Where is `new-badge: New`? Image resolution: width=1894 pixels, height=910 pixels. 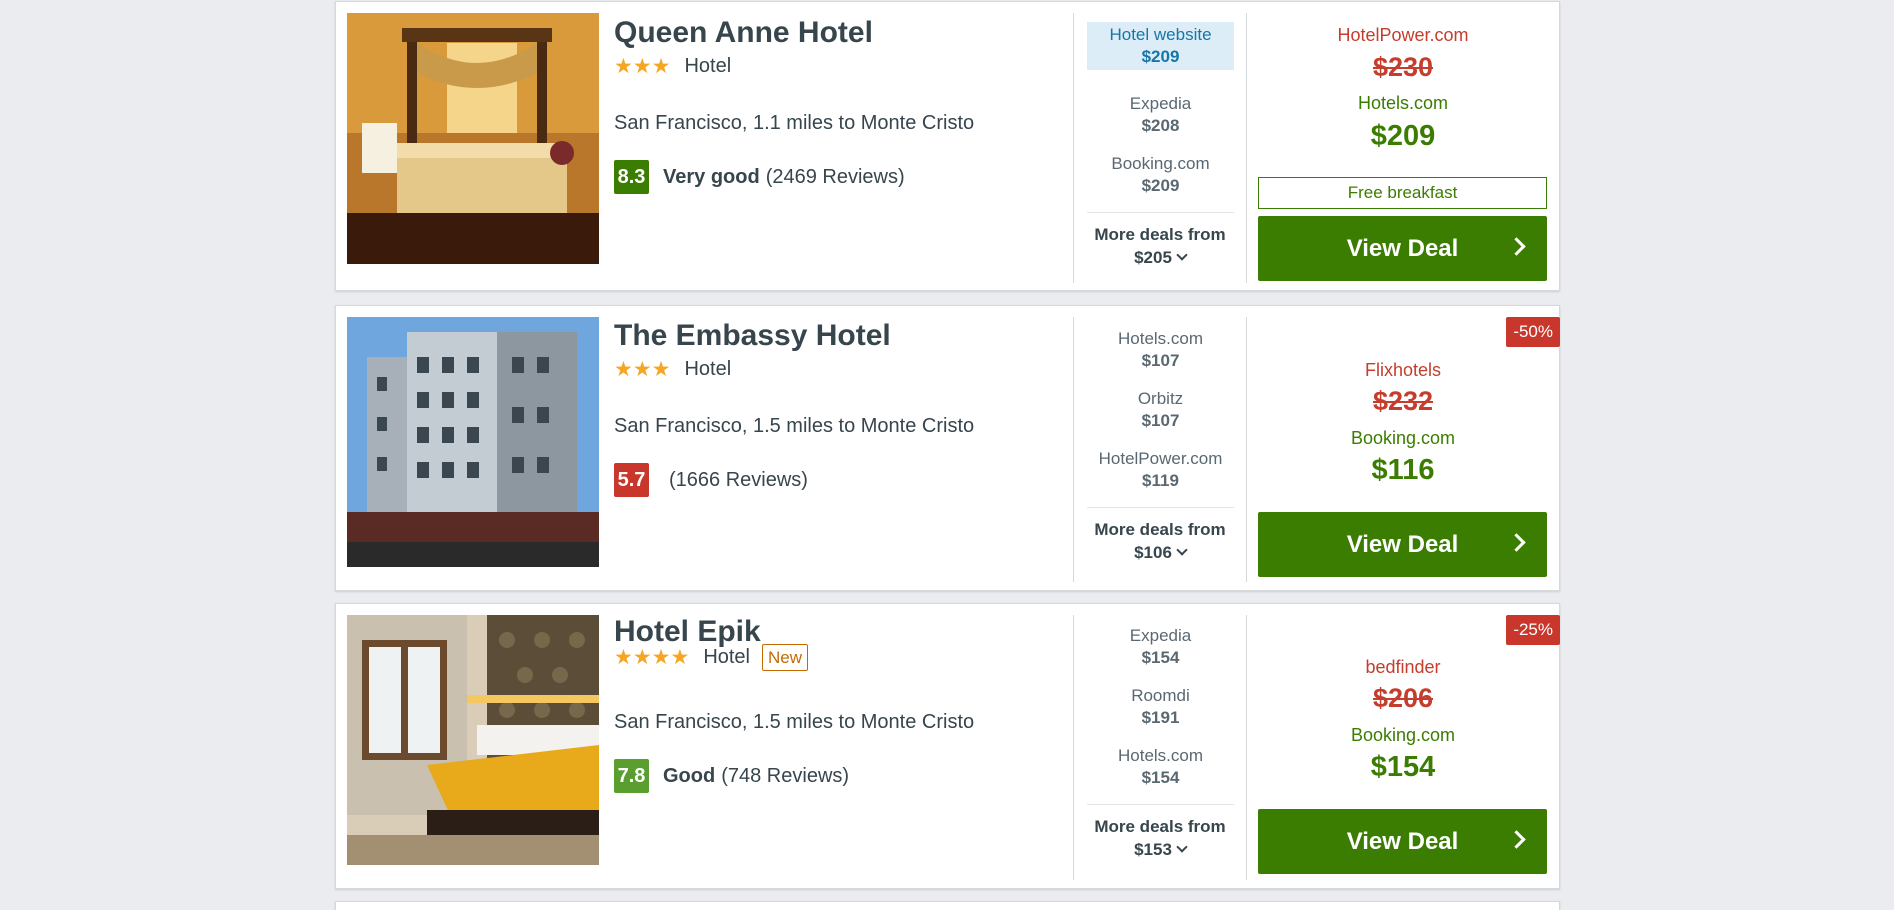
new-badge: New is located at coordinates (785, 657).